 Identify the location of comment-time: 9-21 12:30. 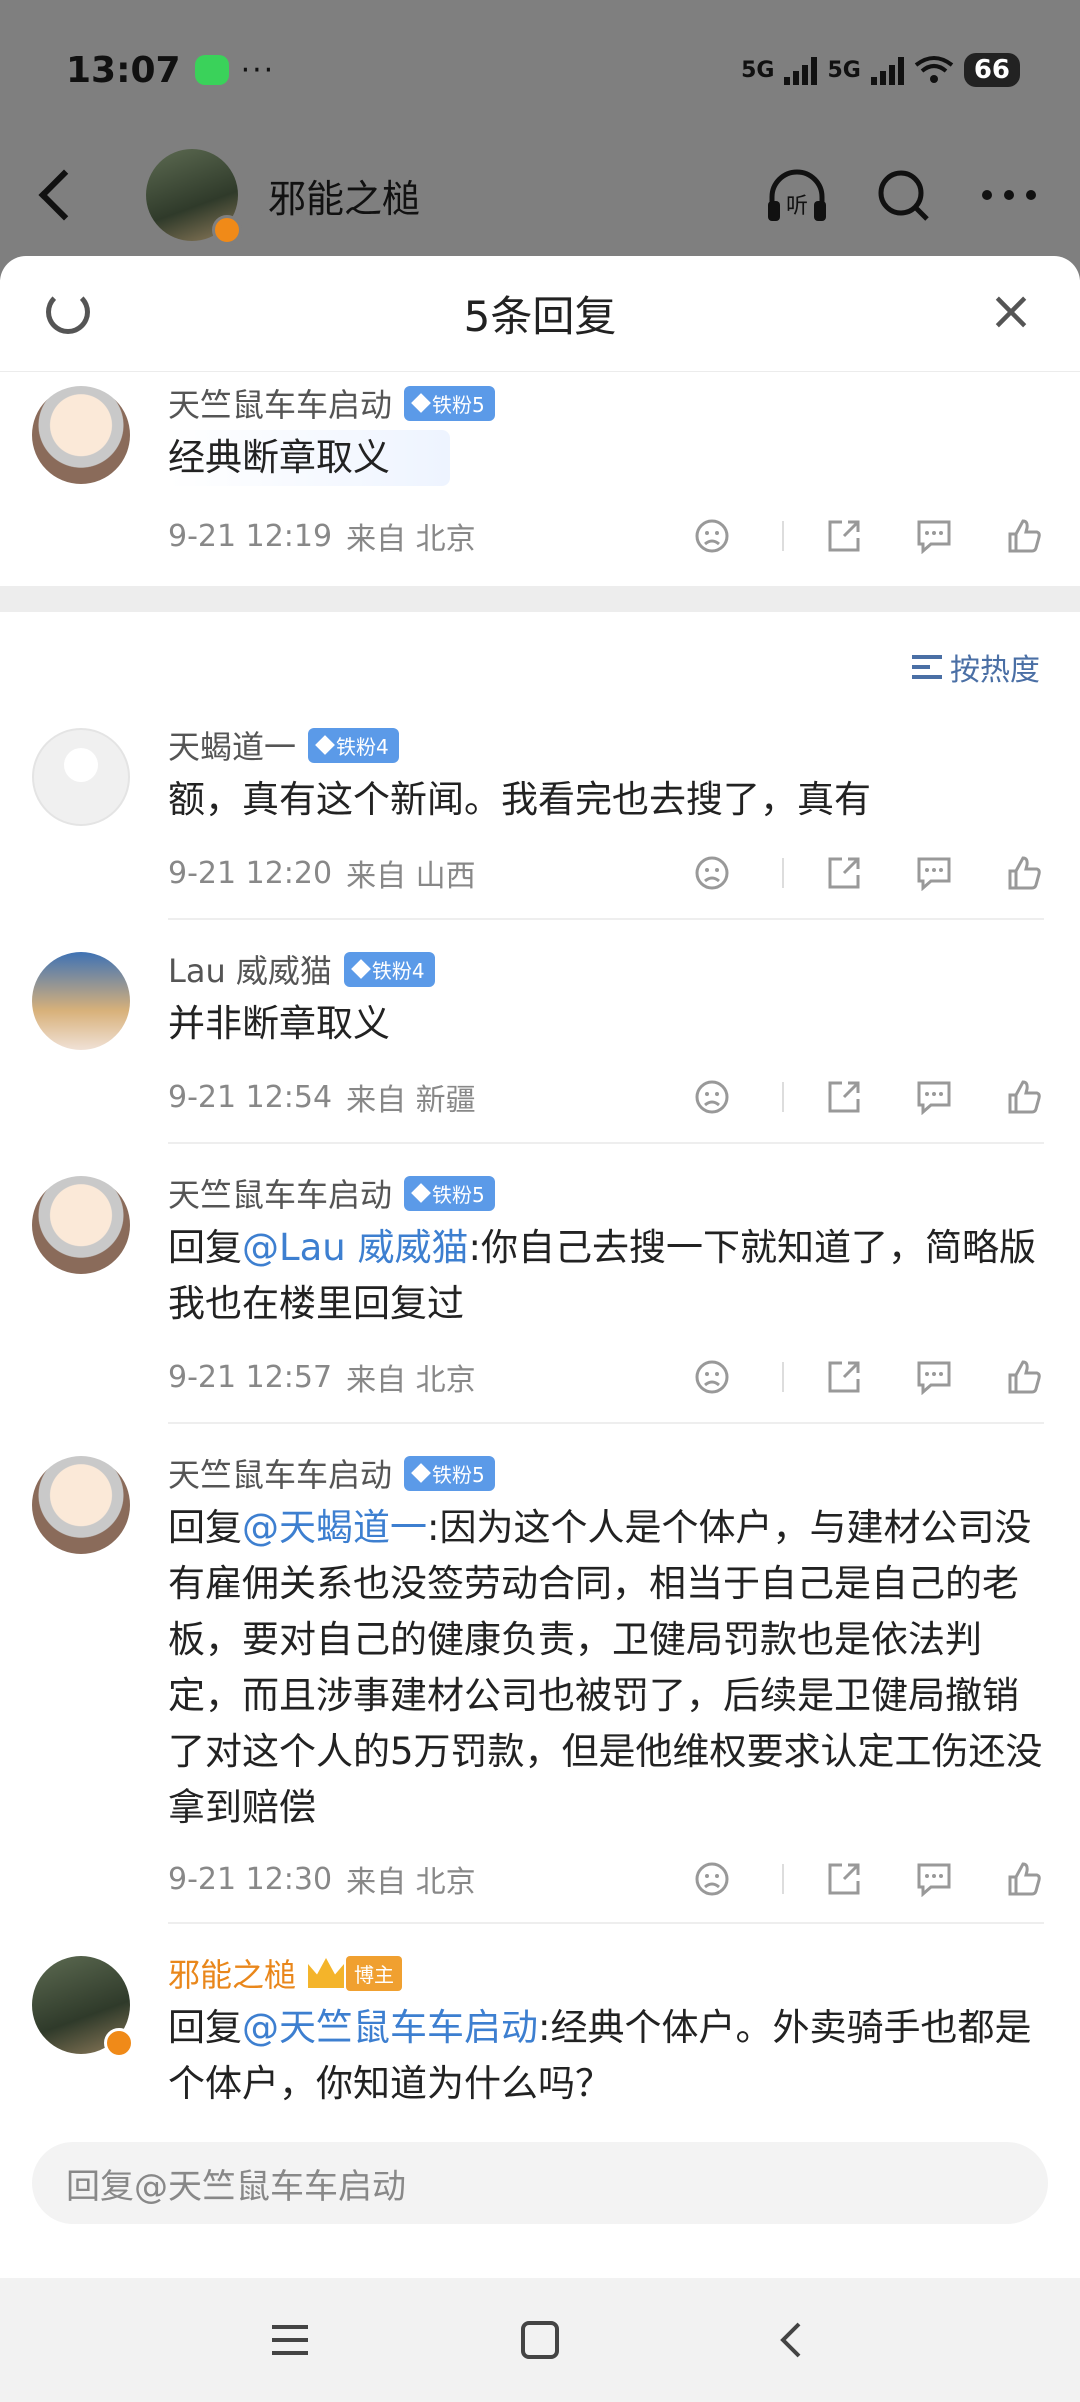
(250, 1879).